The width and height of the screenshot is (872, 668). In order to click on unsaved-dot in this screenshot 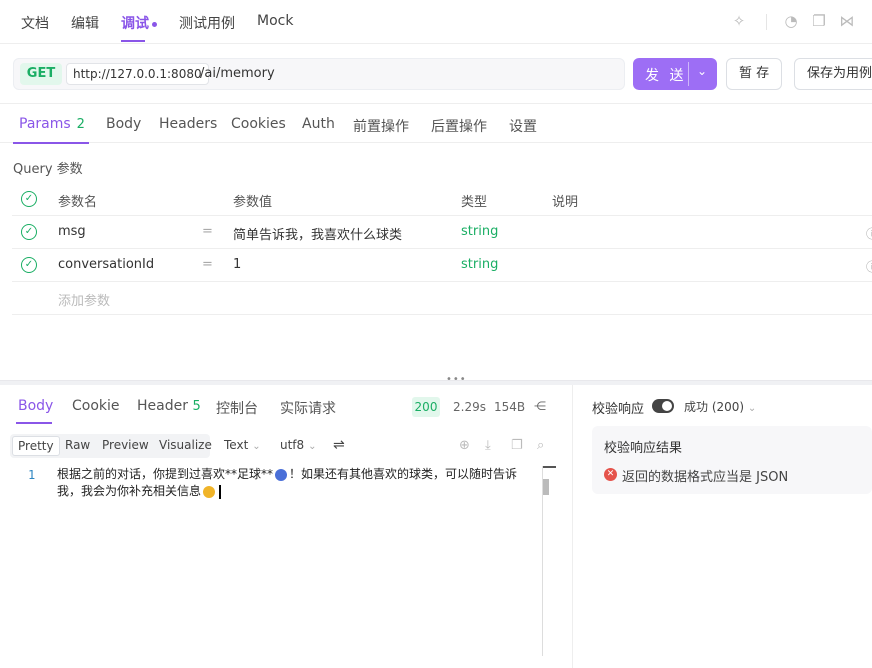, I will do `click(154, 24)`.